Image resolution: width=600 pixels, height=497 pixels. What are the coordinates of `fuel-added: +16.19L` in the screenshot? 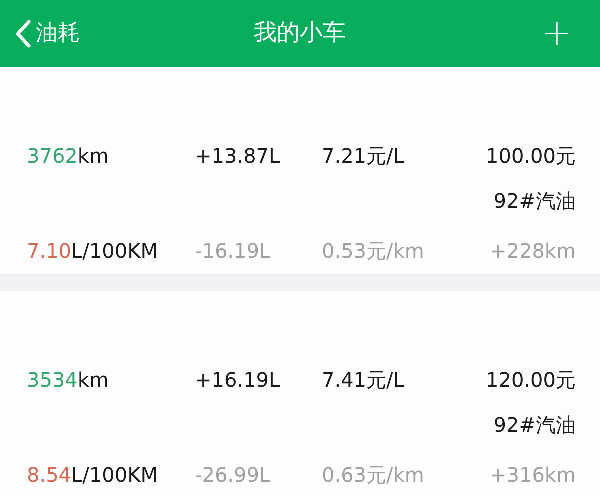 It's located at (238, 380).